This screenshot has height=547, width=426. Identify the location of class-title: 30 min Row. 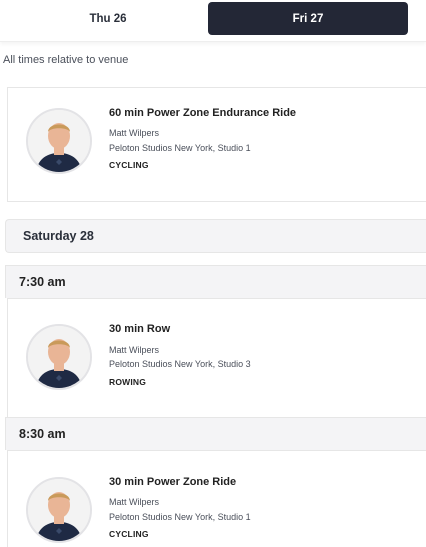
(140, 329).